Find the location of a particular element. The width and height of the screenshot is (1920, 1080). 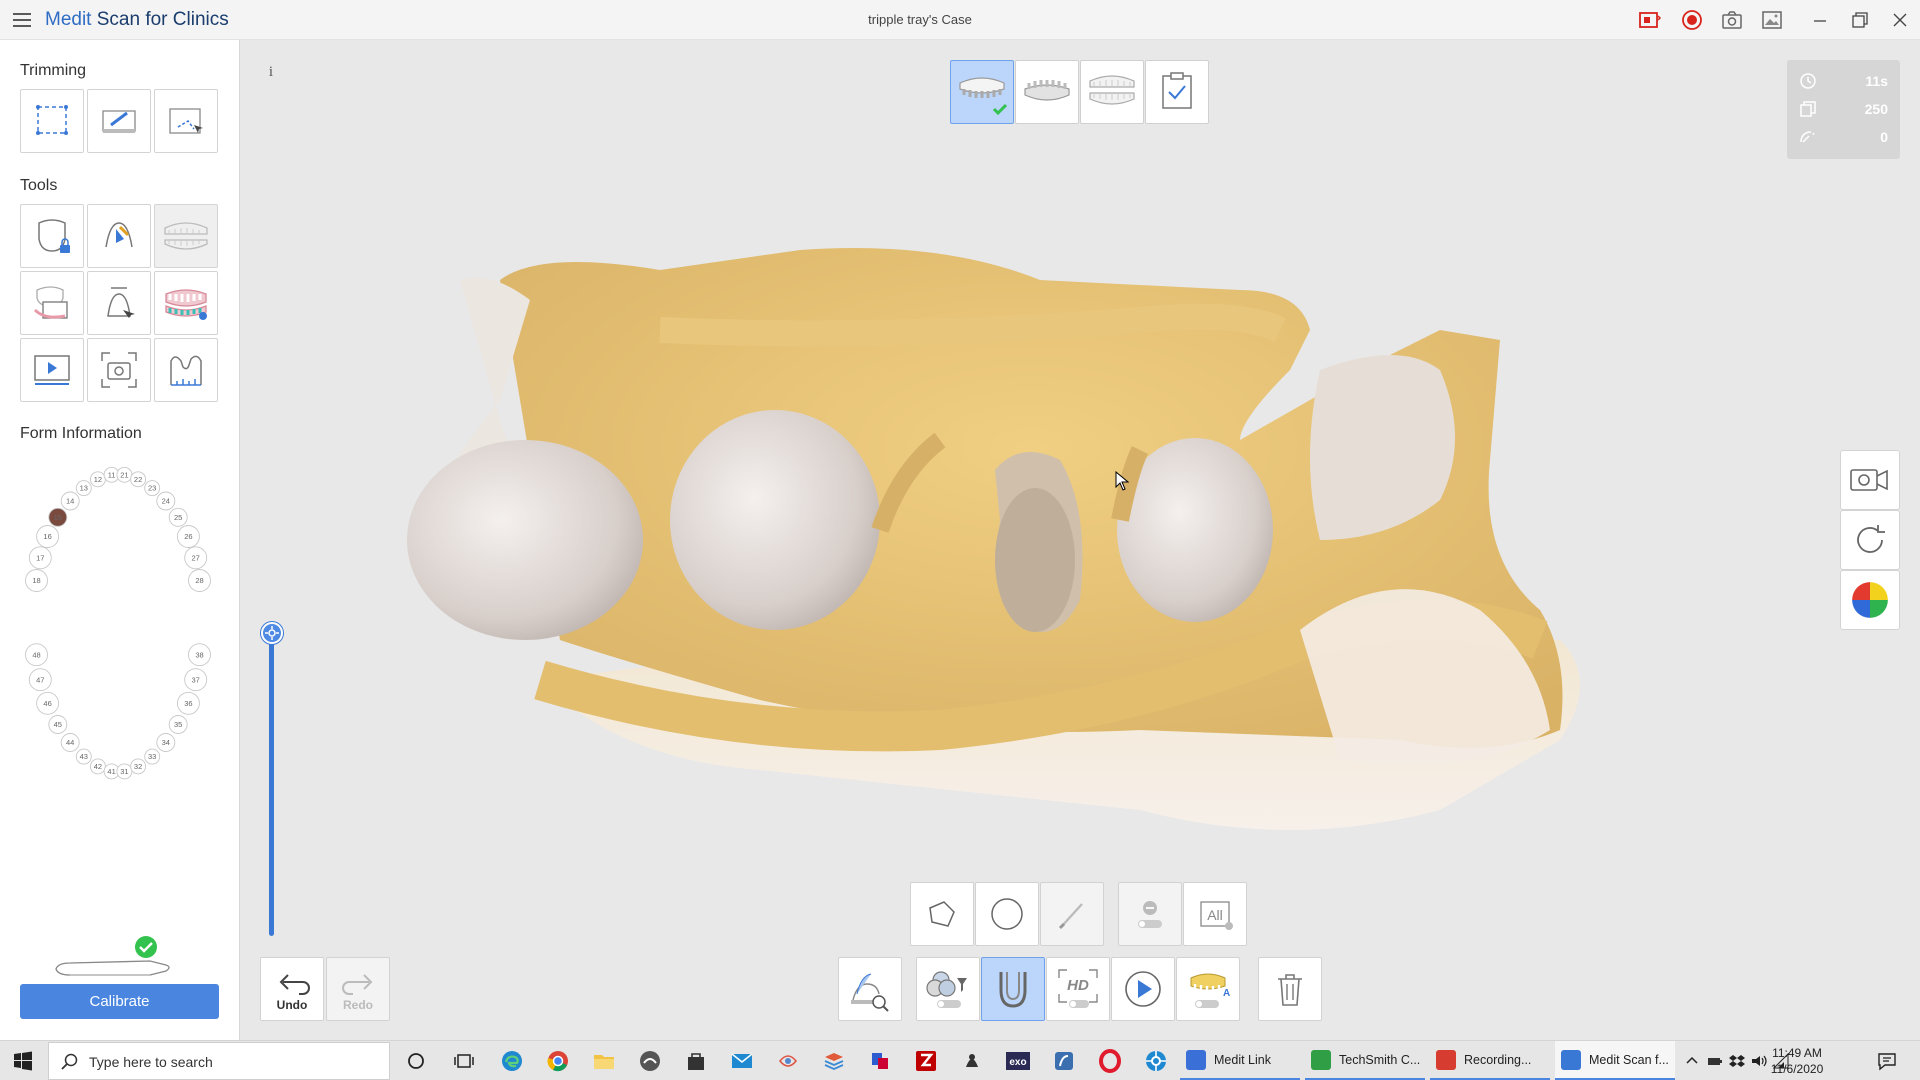

tray-dropbox-icon is located at coordinates (1737, 1061).